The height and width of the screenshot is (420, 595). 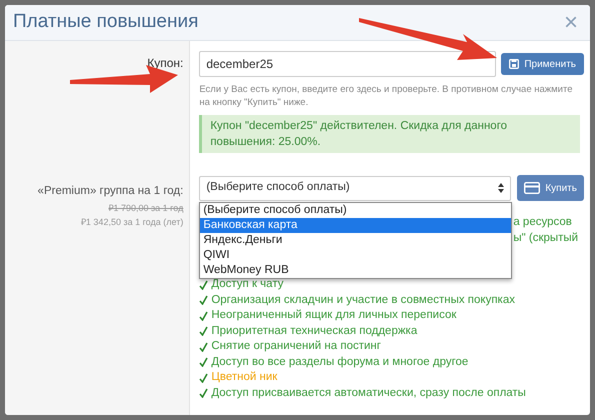 I want to click on old-price: ₽1 790,00 за 1 год, so click(x=146, y=209).